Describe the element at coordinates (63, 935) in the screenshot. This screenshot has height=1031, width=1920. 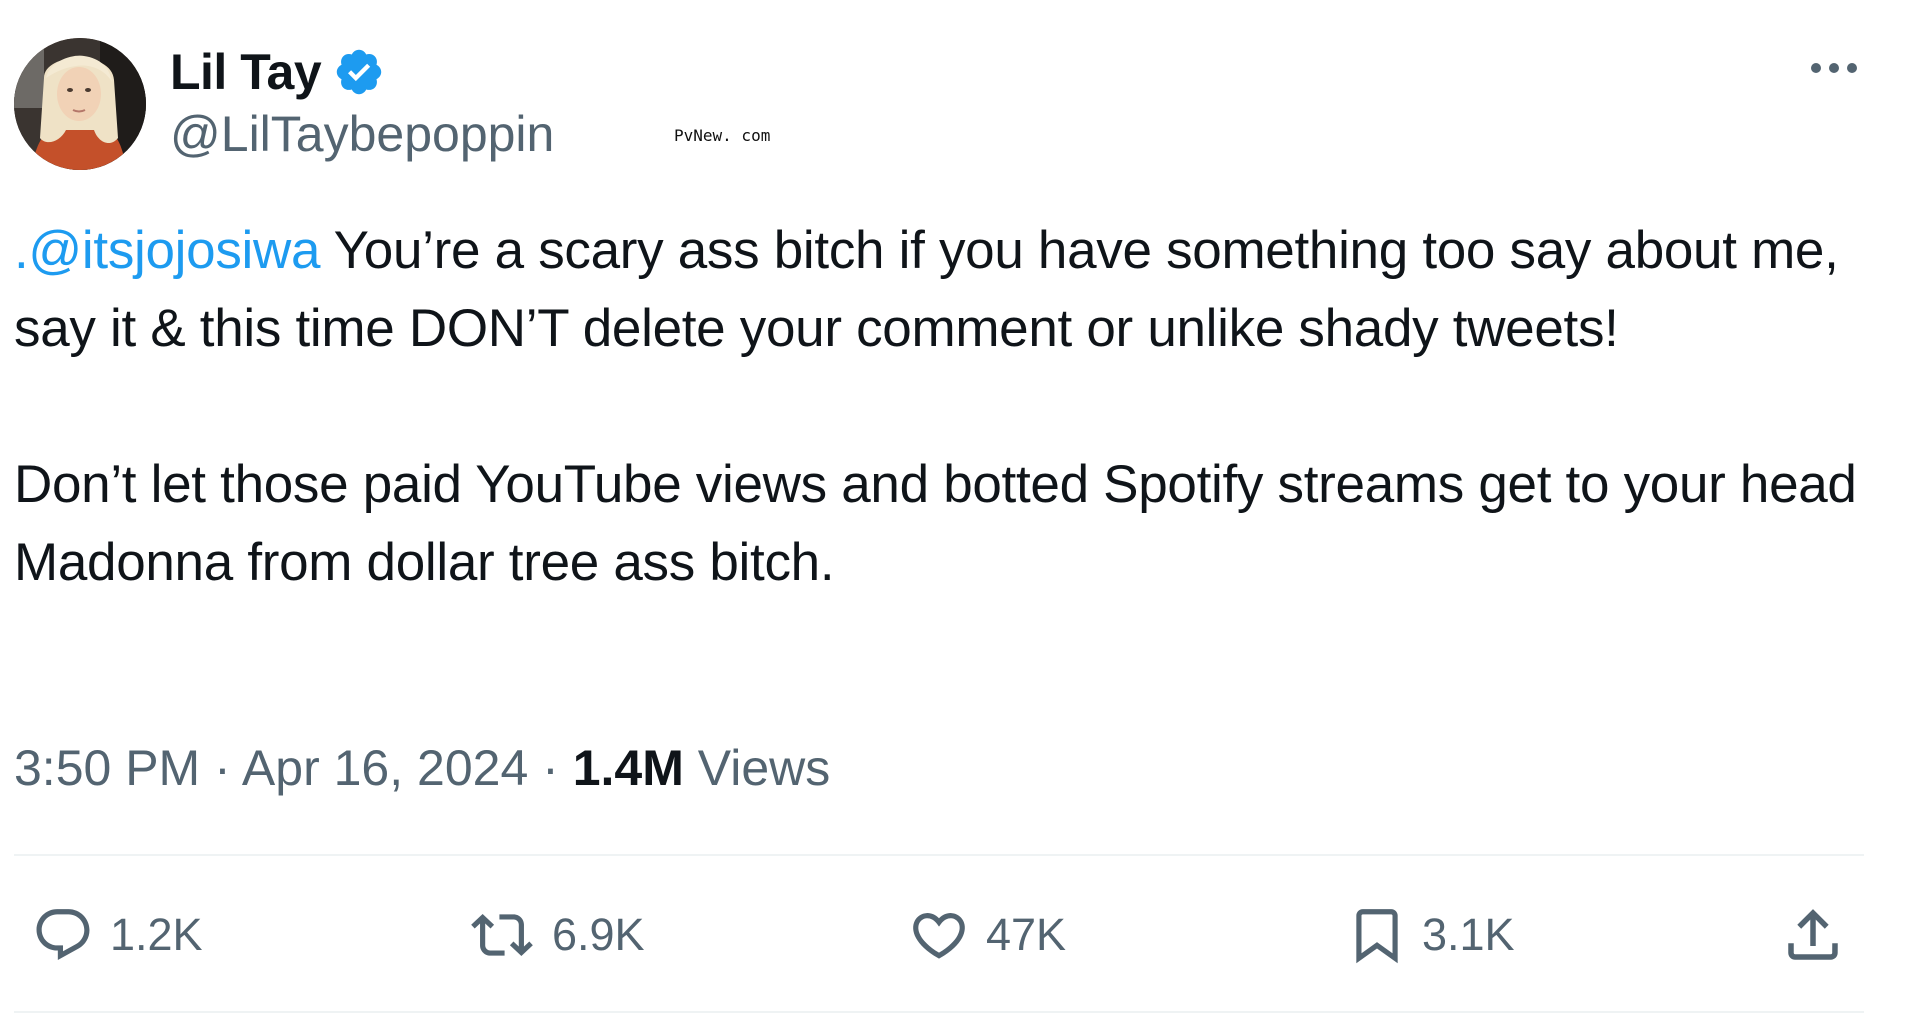
I see `reply-icon` at that location.